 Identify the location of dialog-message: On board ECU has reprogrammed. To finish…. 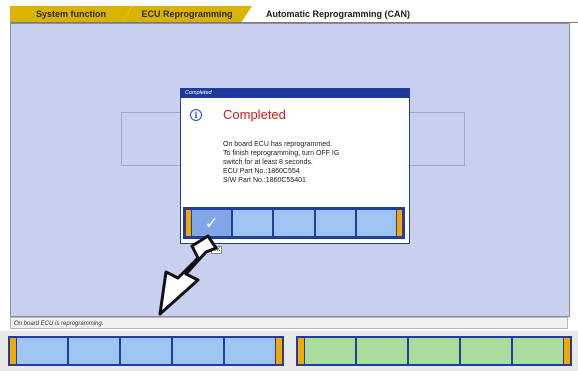
(313, 162).